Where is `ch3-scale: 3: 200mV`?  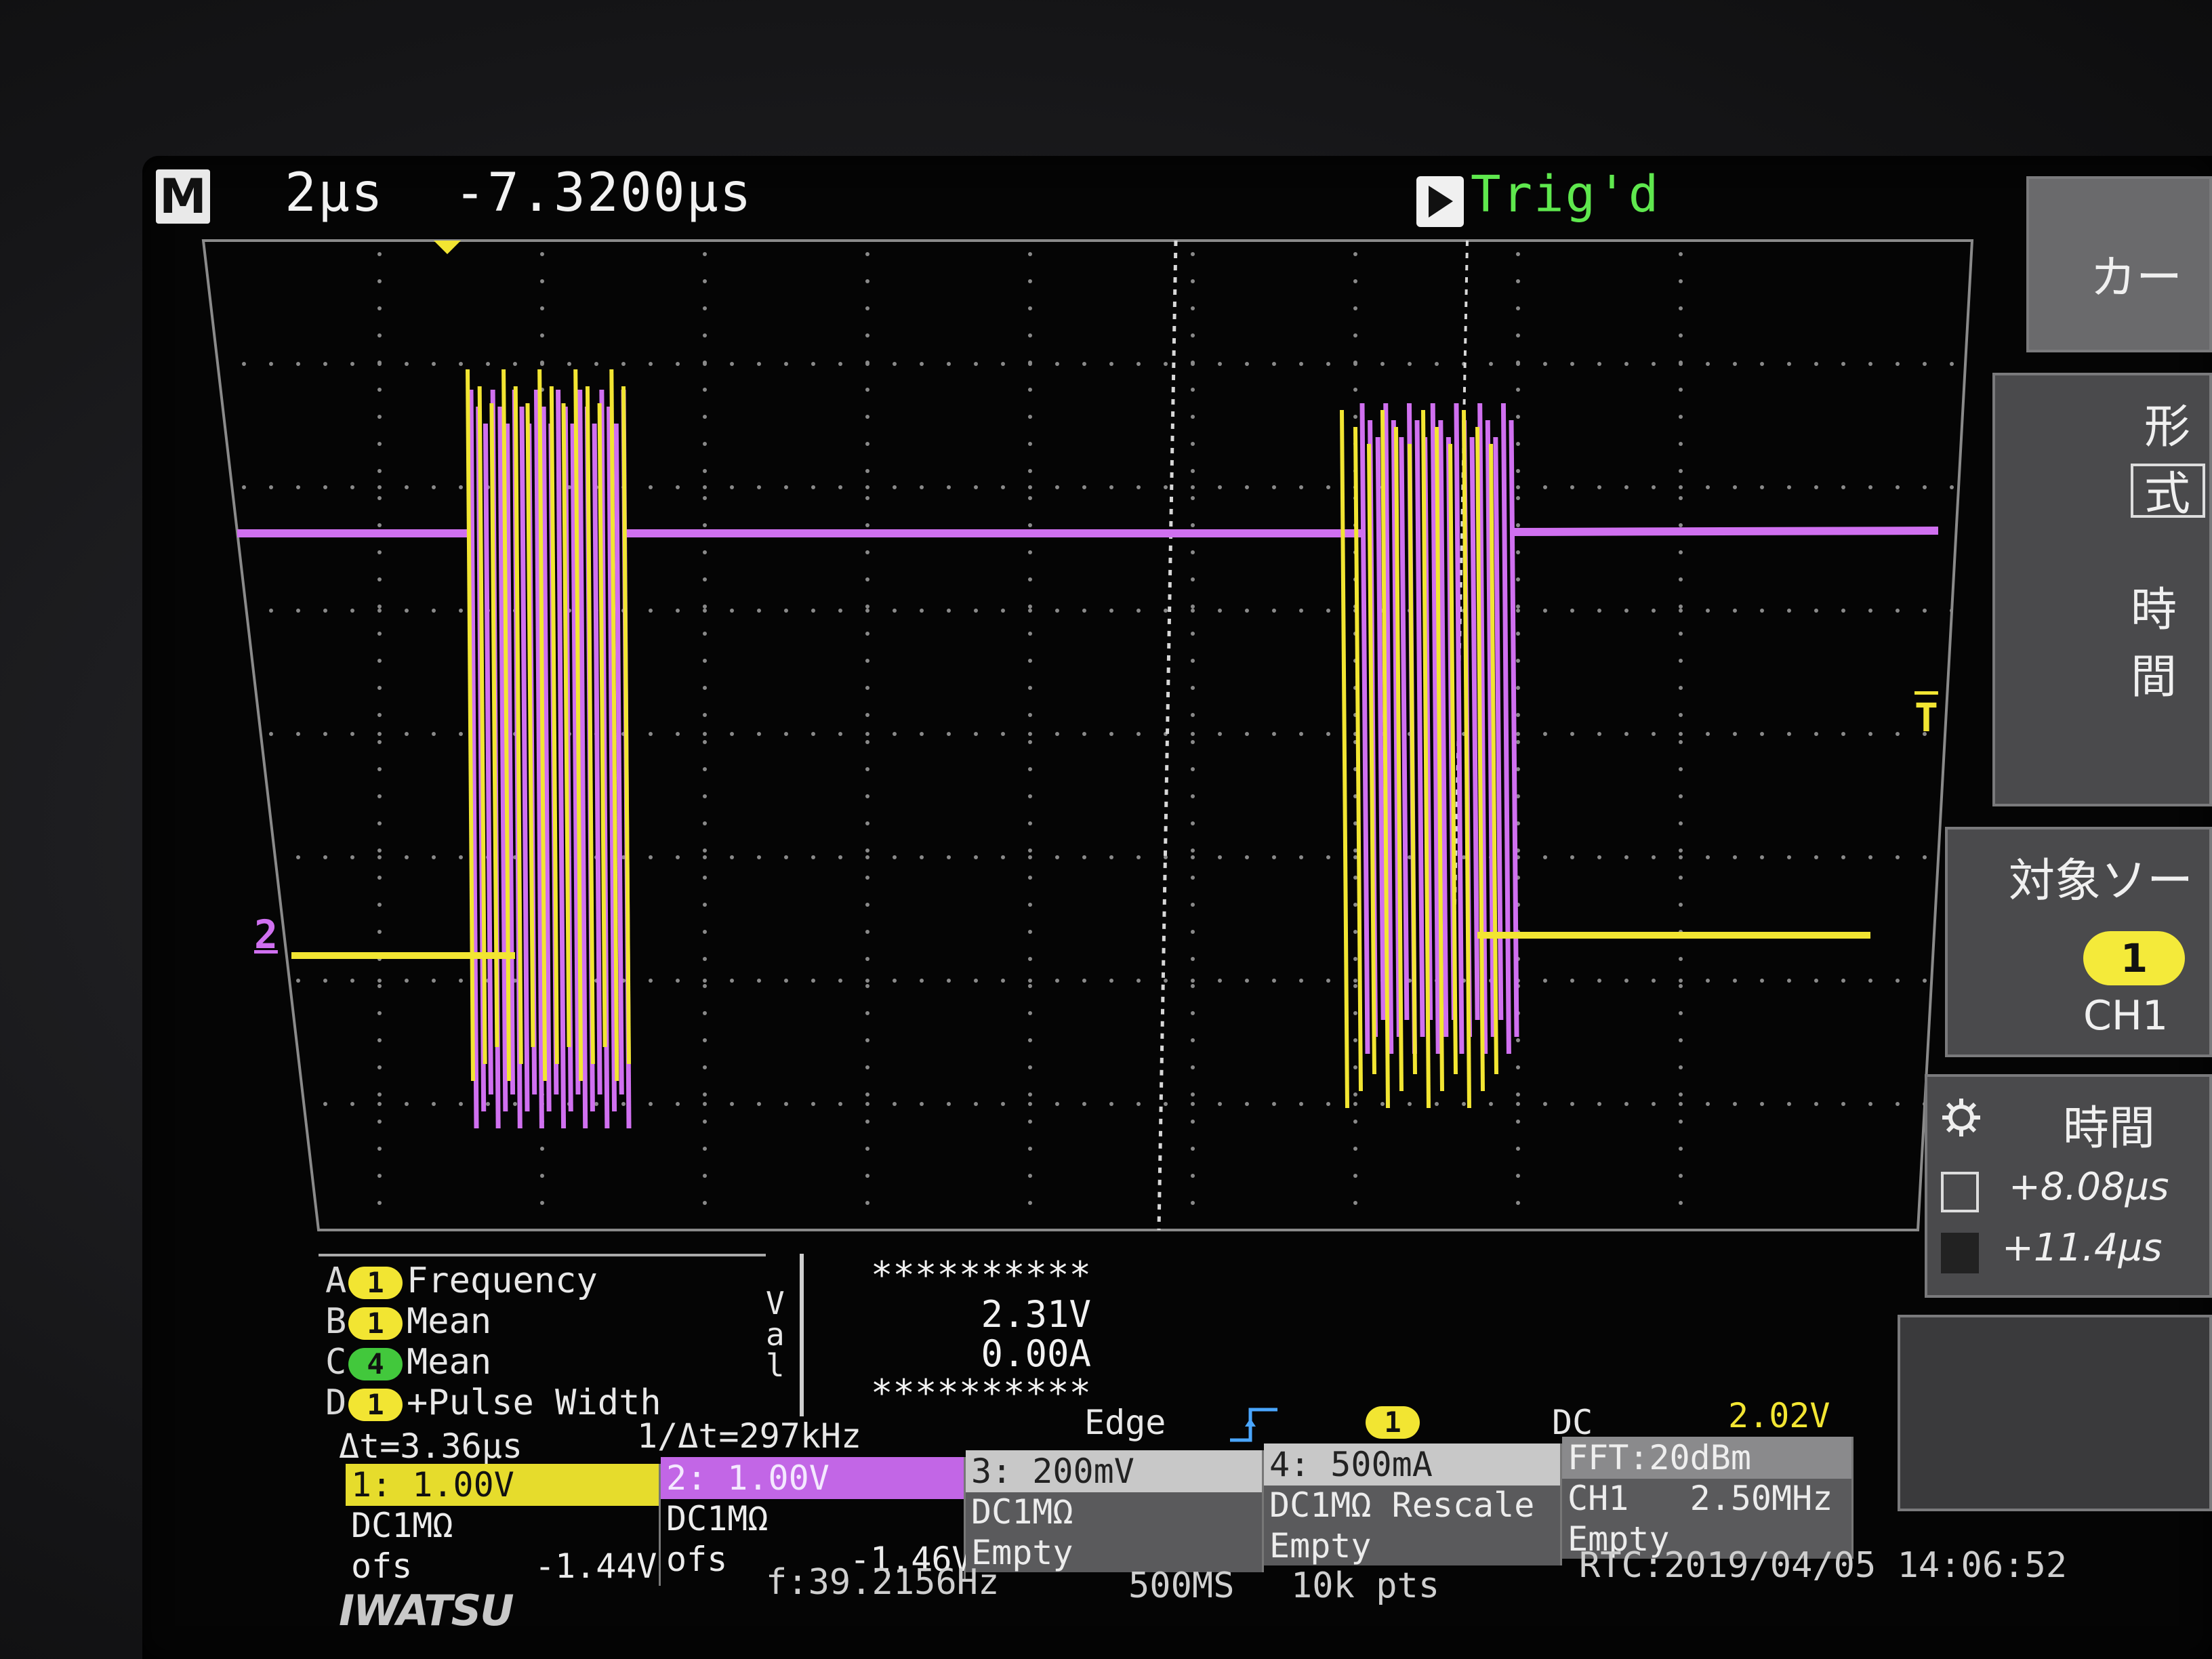
ch3-scale: 3: 200mV is located at coordinates (1114, 1471).